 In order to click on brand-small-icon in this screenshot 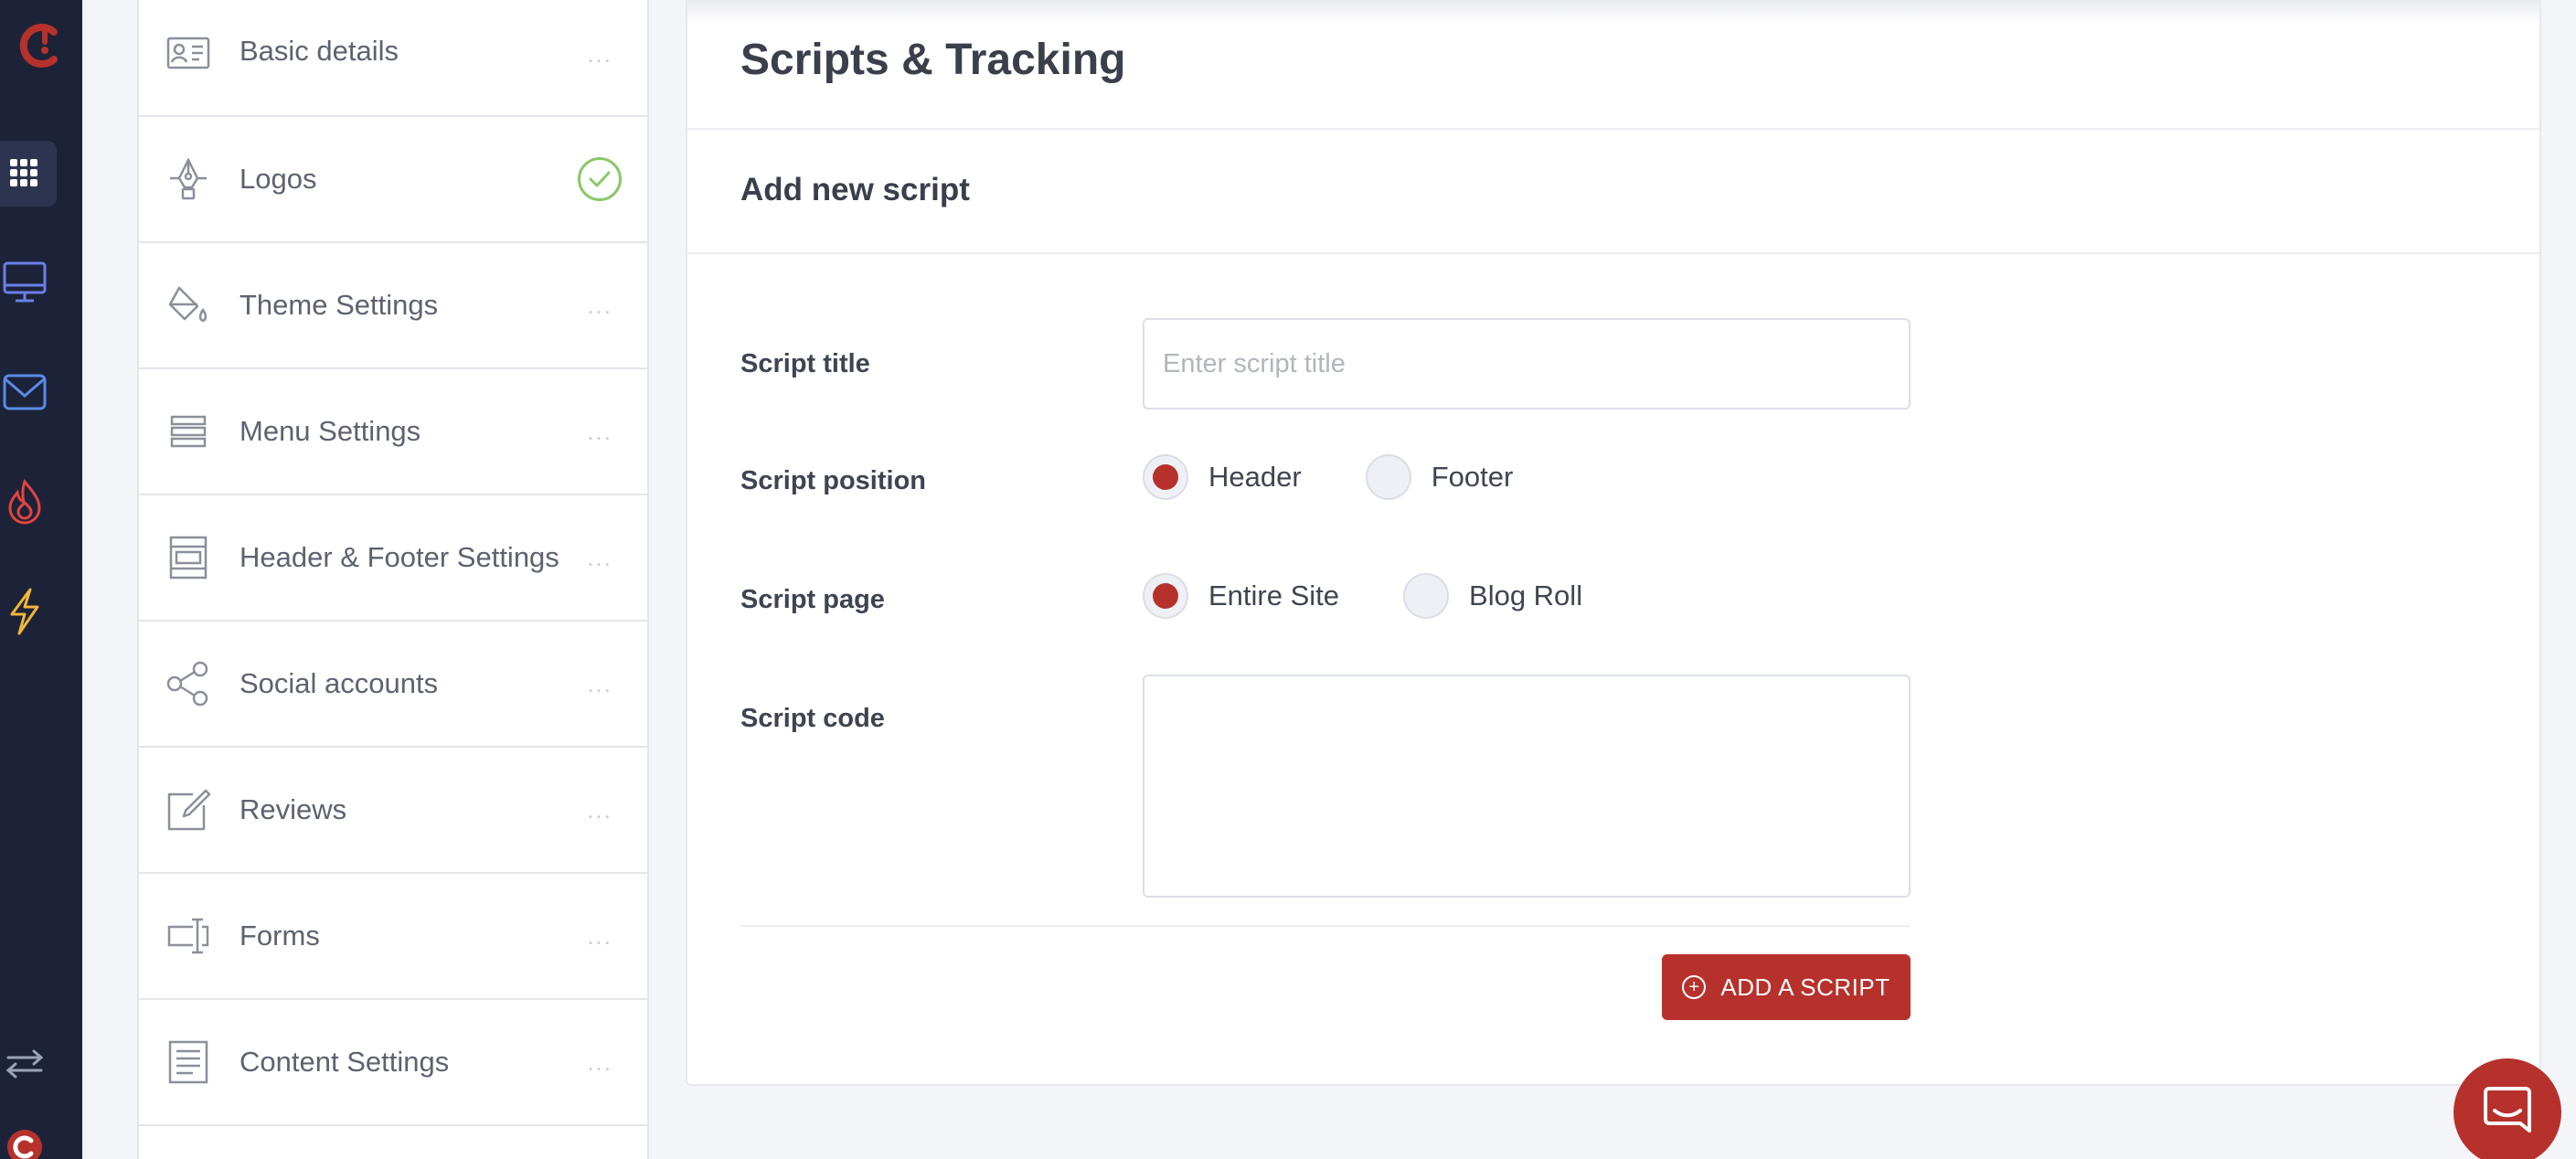, I will do `click(24, 1135)`.